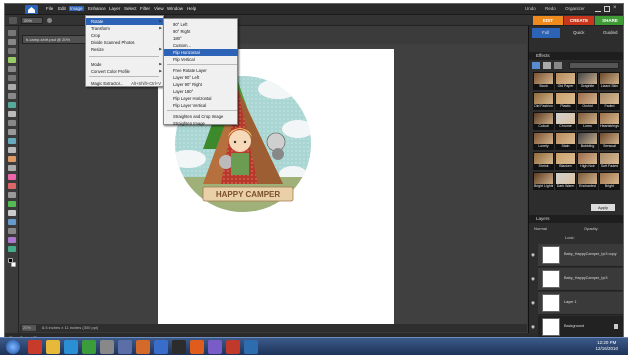 This screenshot has height=355, width=628. What do you see at coordinates (12, 78) in the screenshot?
I see `lasso-tool-icon` at bounding box center [12, 78].